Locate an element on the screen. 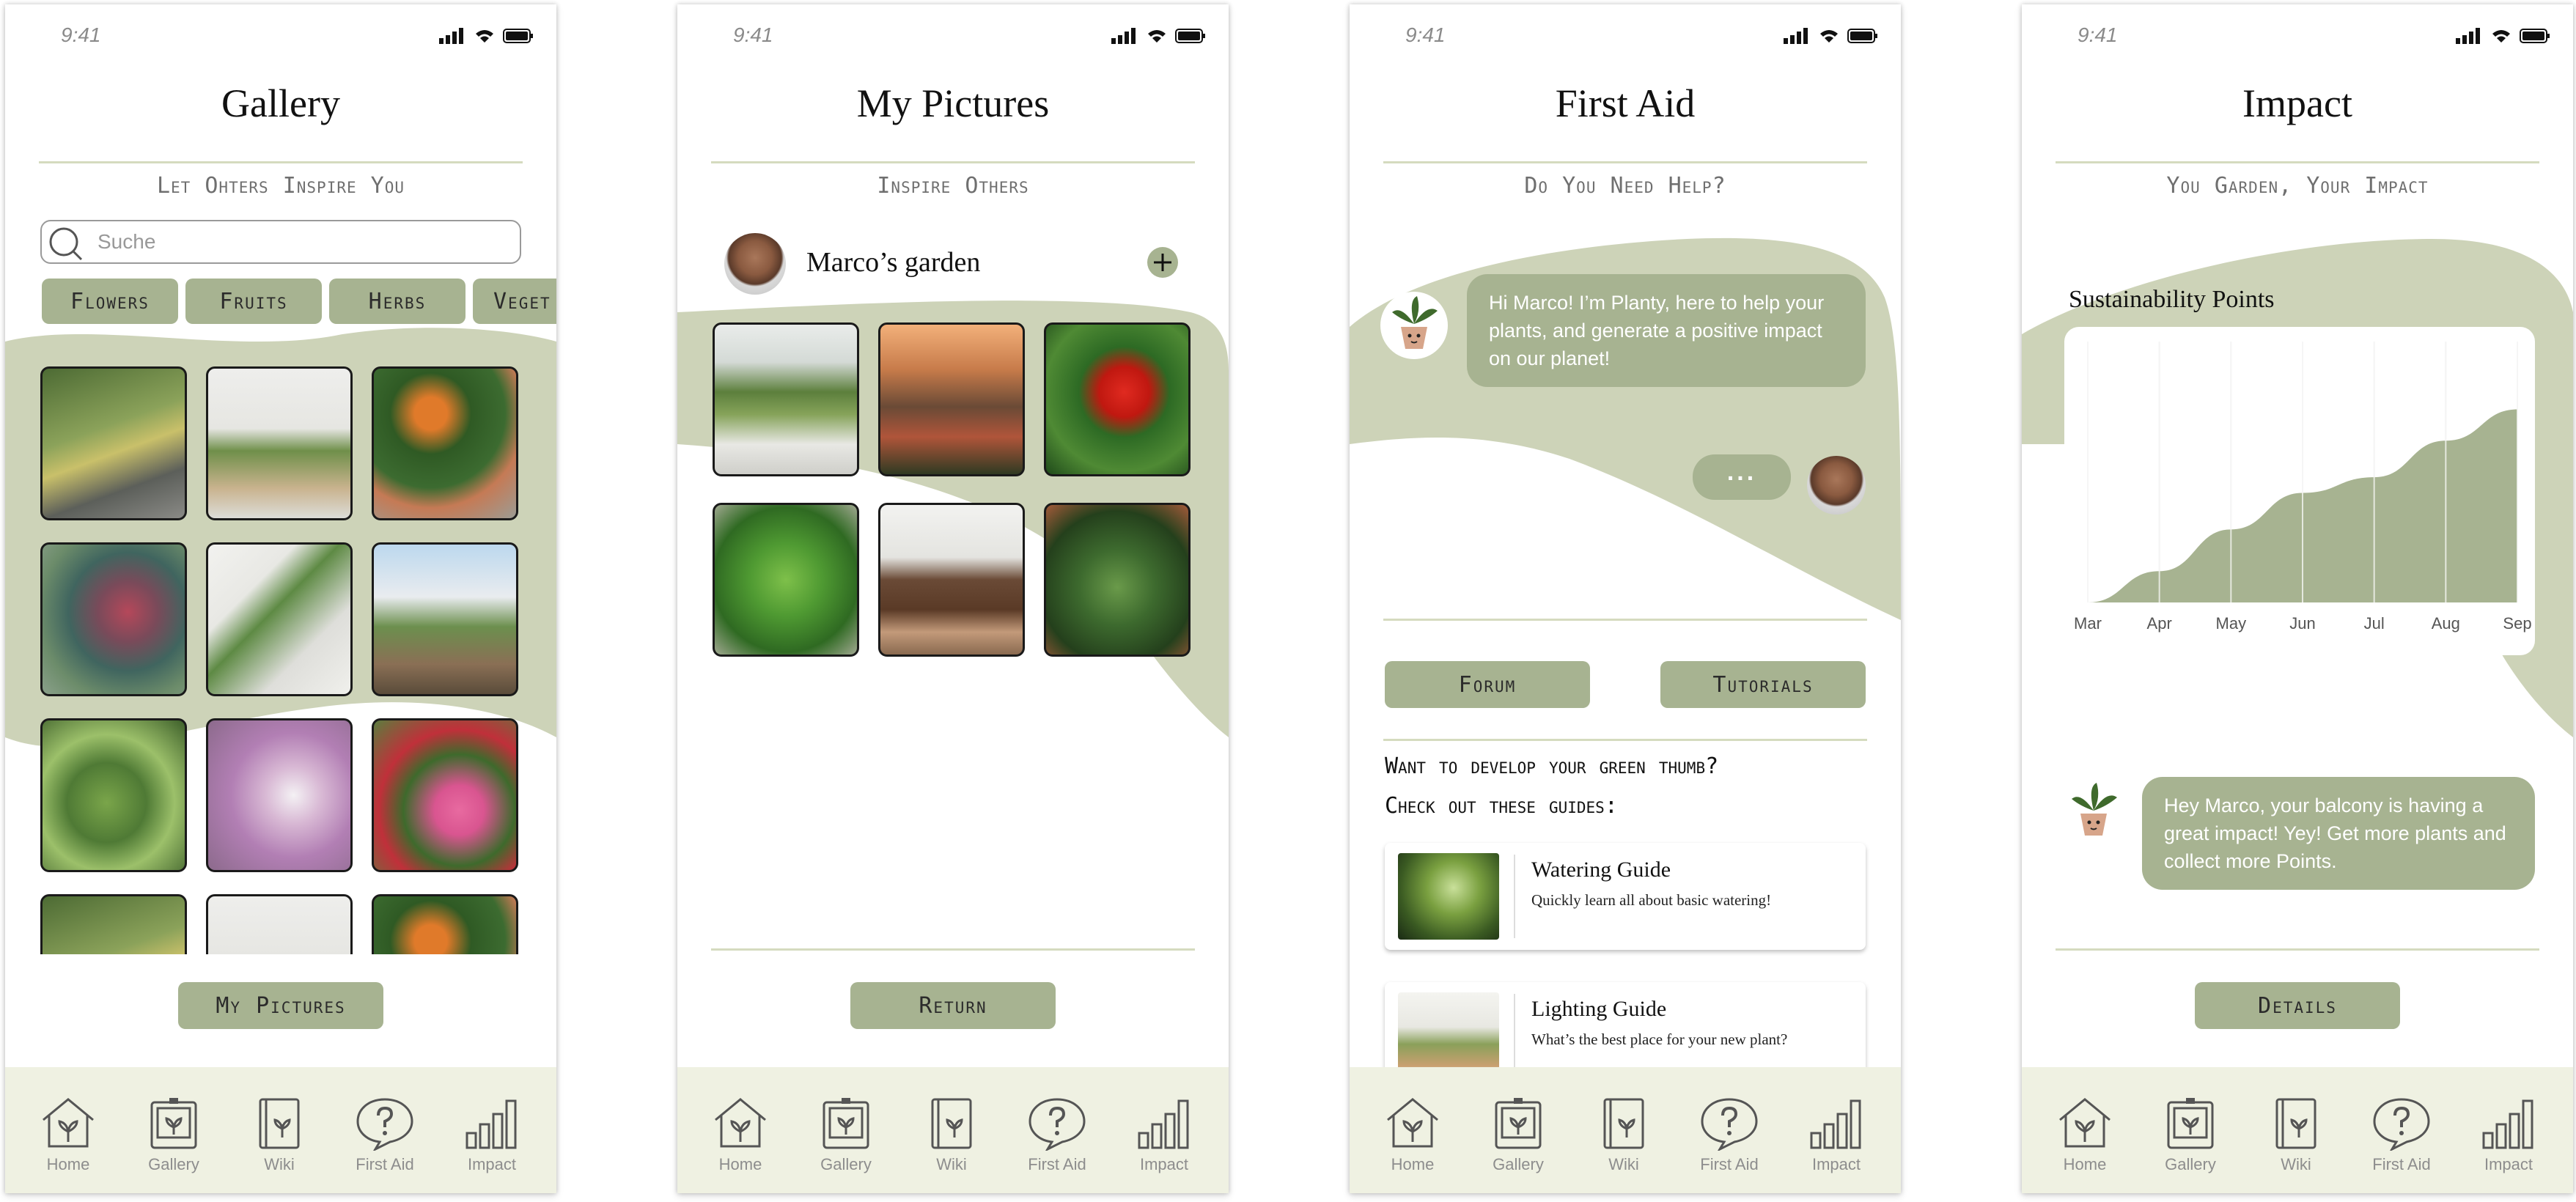 The height and width of the screenshot is (1202, 2576). page-subtitle: You Garden, Your Impact is located at coordinates (2297, 186).